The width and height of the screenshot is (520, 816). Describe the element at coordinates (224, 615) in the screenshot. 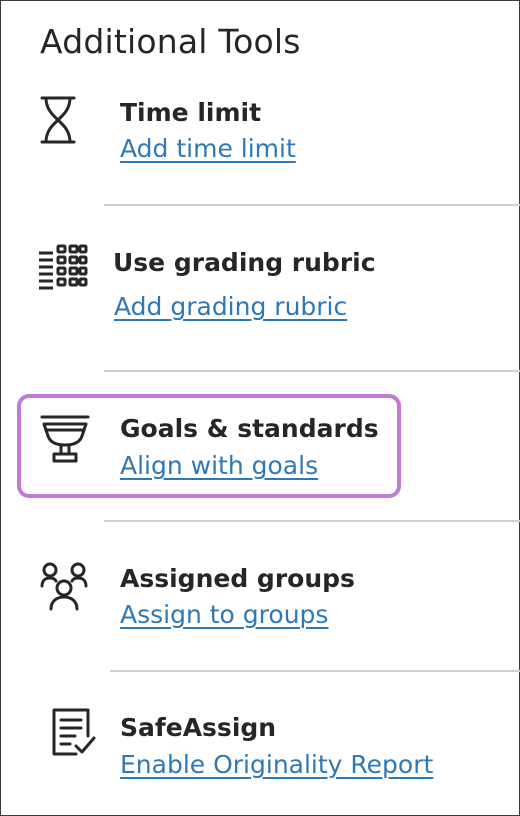

I see `assign-to-groups-link: Assign to groups` at that location.